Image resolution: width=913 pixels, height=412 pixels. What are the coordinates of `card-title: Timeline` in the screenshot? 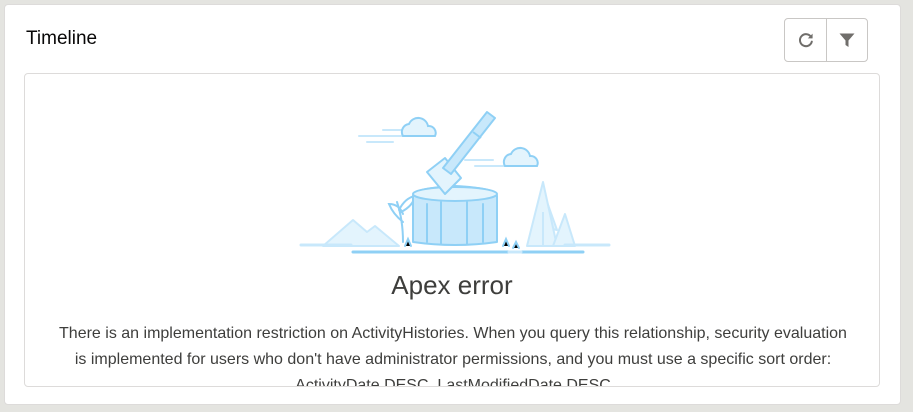 It's located at (62, 38).